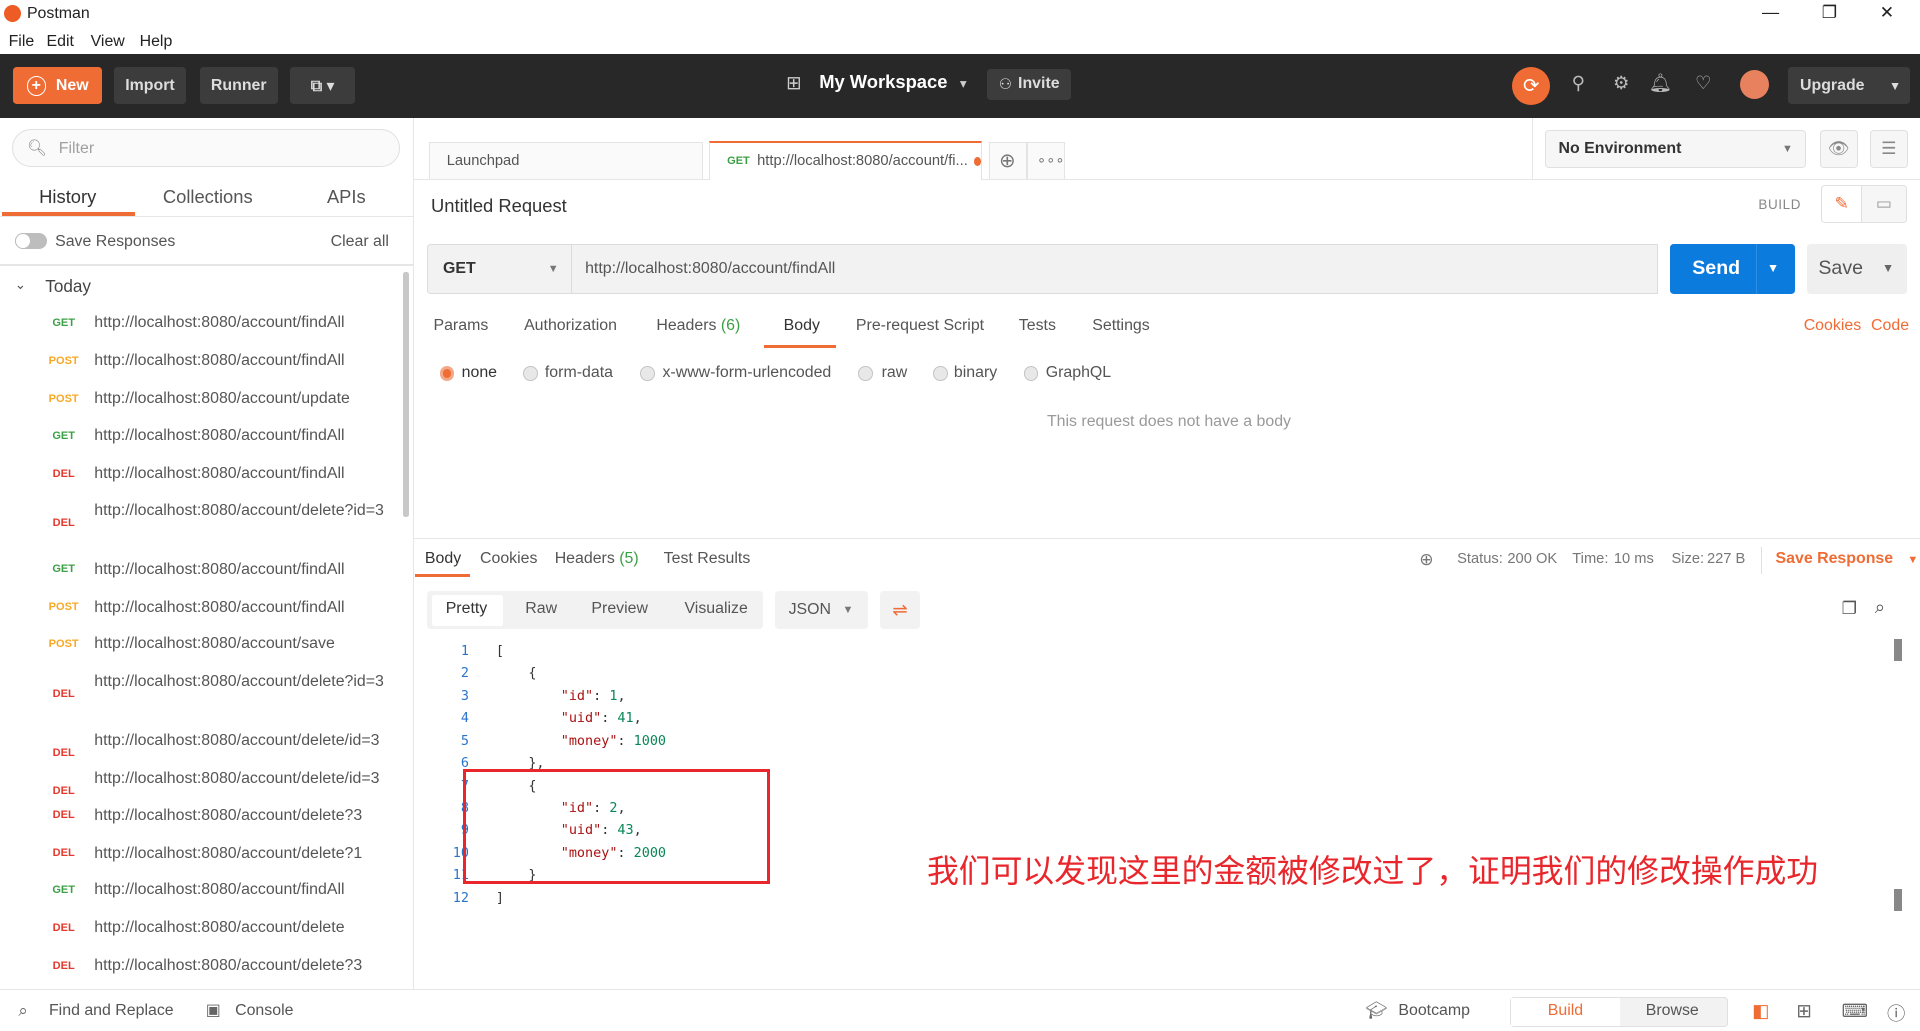 The width and height of the screenshot is (1920, 1031). Describe the element at coordinates (940, 373) in the screenshot. I see `radio-binary` at that location.